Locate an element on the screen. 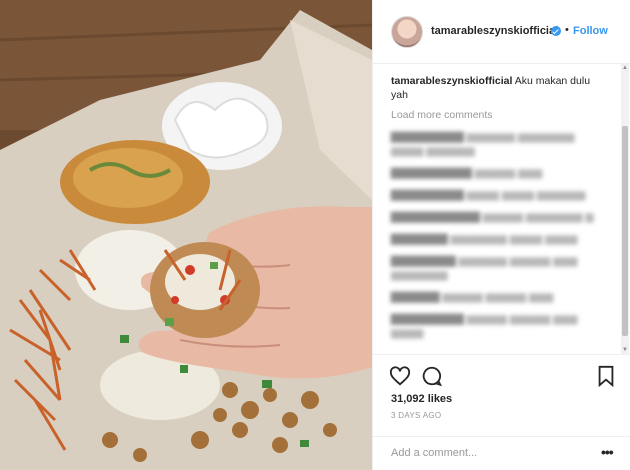 This screenshot has width=630, height=470. username: tamarableszynskiofficial is located at coordinates (494, 31).